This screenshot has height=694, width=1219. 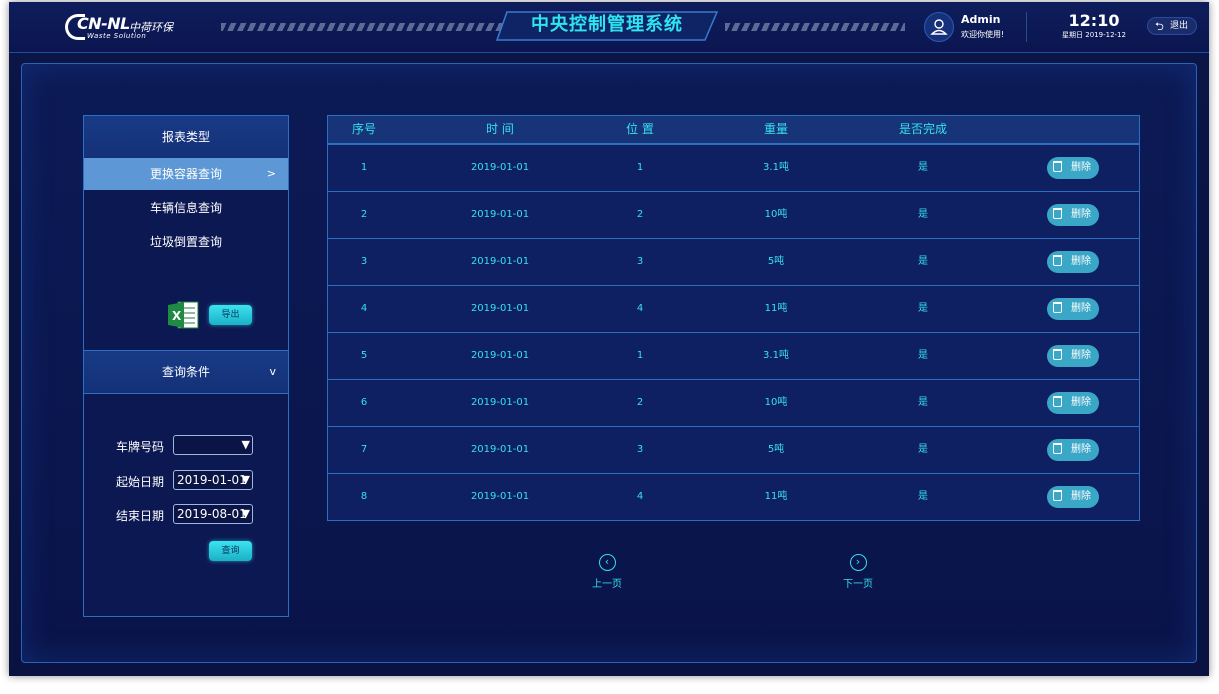 I want to click on dropdown-arrow-icon: ▼, so click(x=245, y=479).